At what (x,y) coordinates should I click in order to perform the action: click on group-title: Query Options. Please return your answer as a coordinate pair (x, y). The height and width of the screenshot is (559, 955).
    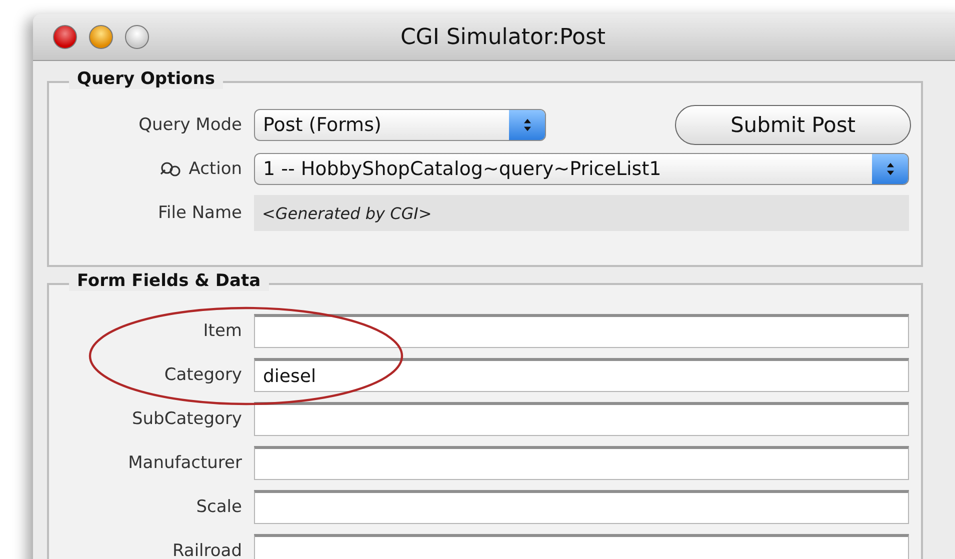
    Looking at the image, I should click on (146, 79).